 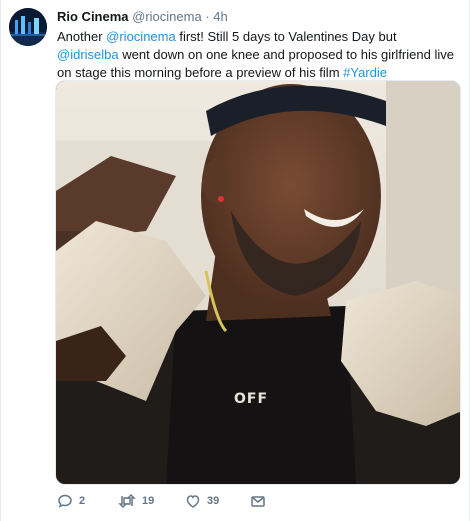 I want to click on heart-icon, so click(x=196, y=501).